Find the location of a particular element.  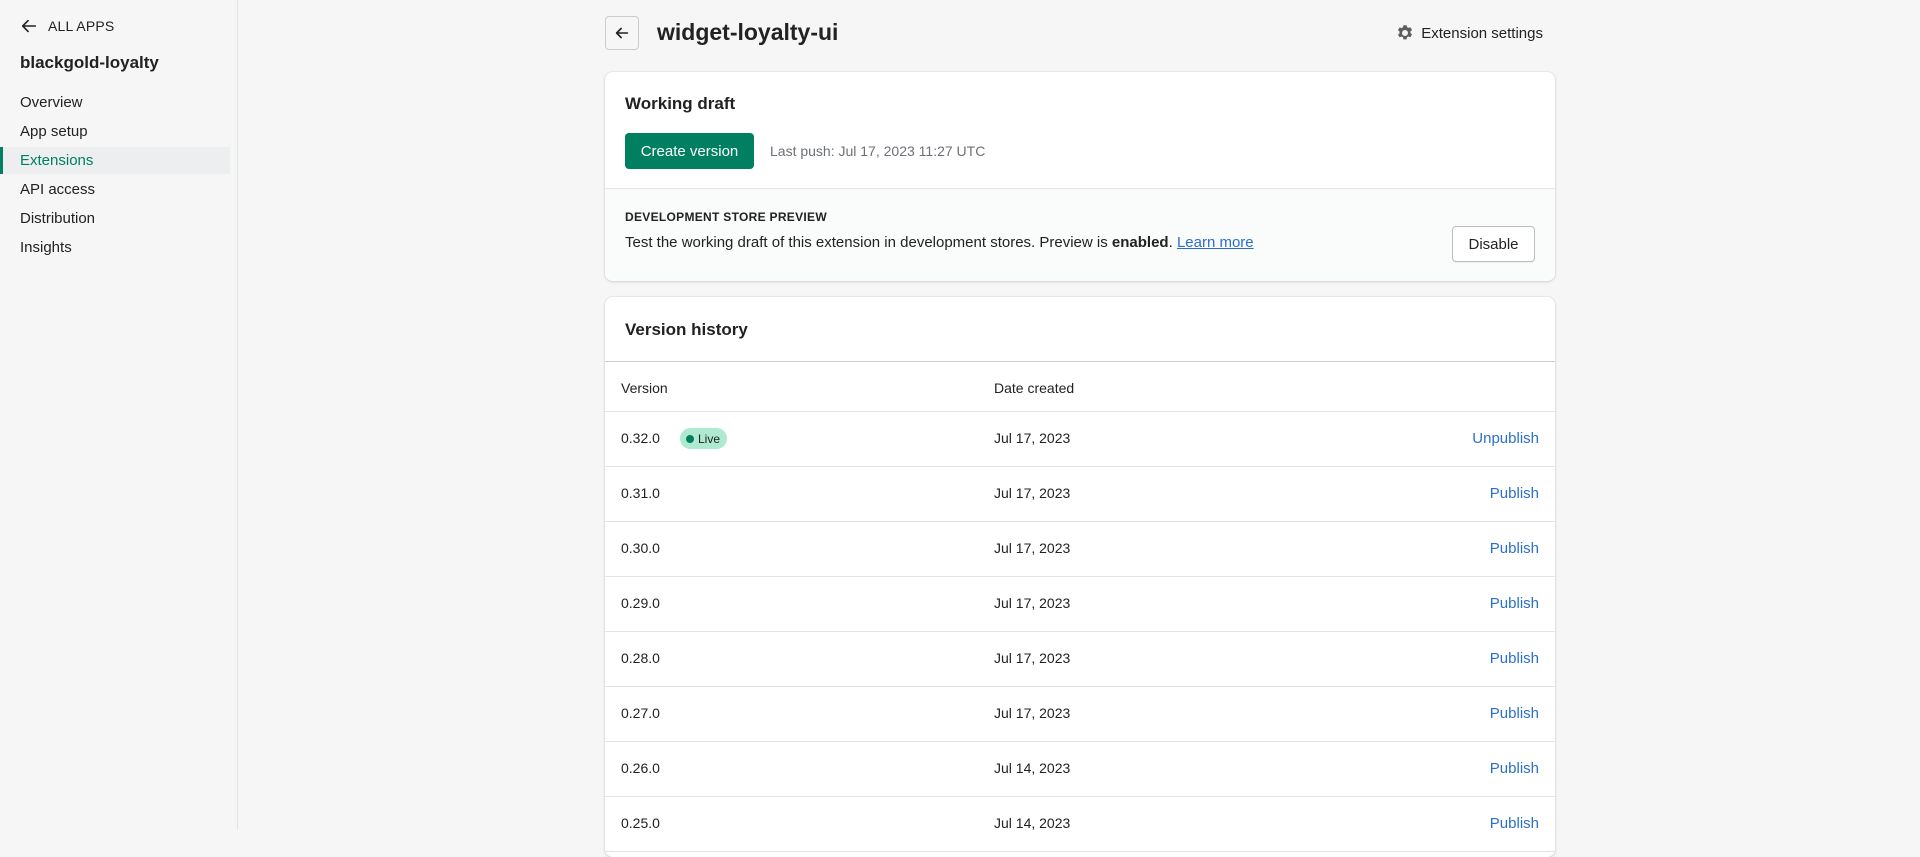

working-draft-title: Working draft is located at coordinates (680, 103).